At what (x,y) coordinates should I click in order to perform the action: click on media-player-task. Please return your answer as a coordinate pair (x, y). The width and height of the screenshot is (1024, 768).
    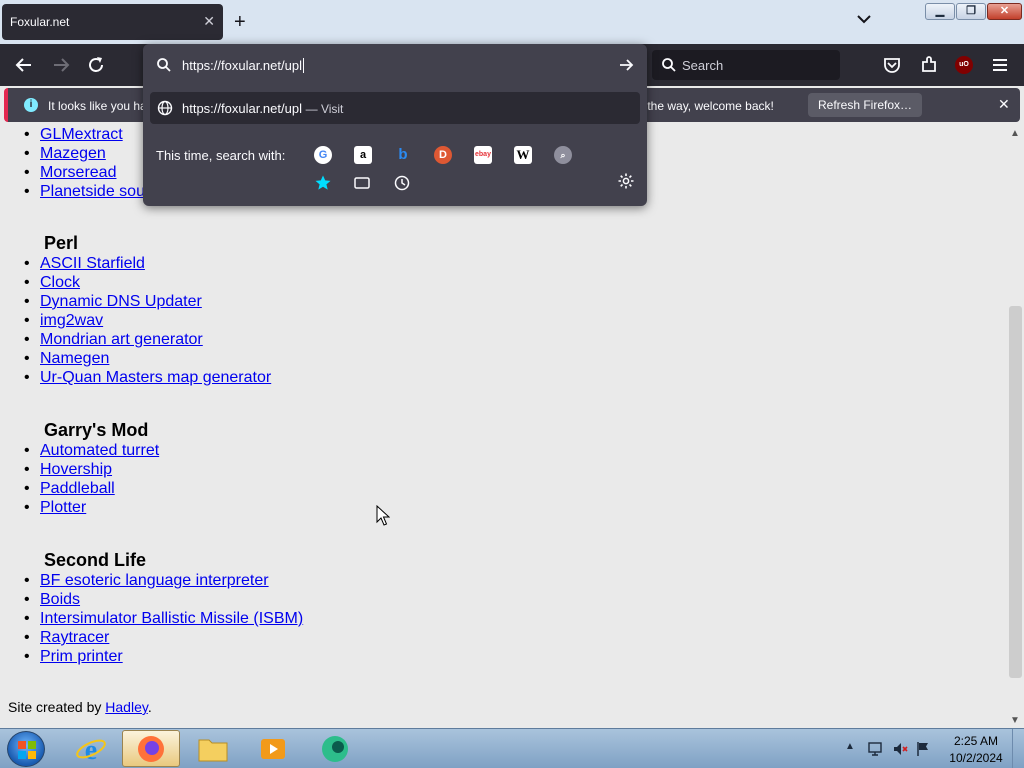
    Looking at the image, I should click on (273, 748).